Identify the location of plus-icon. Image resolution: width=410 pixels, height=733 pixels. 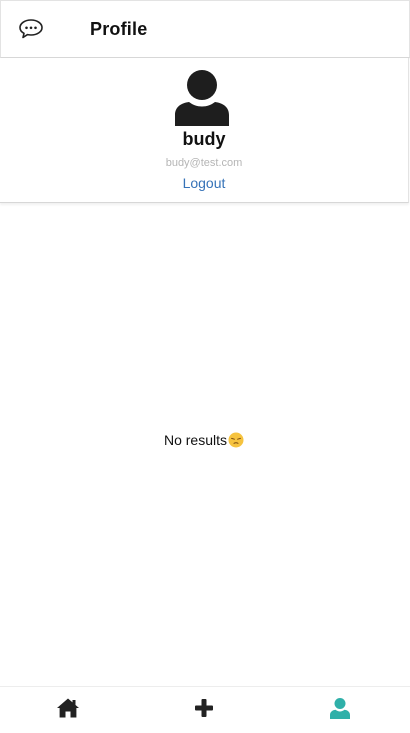
(204, 710).